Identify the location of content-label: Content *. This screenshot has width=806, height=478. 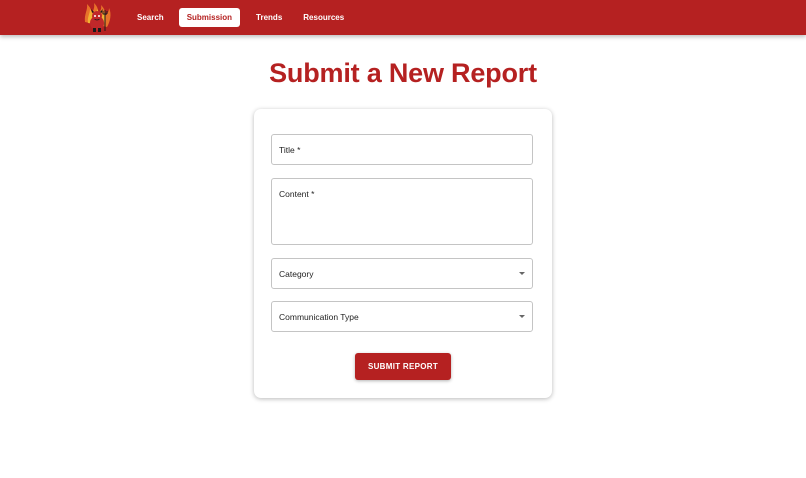
(297, 194).